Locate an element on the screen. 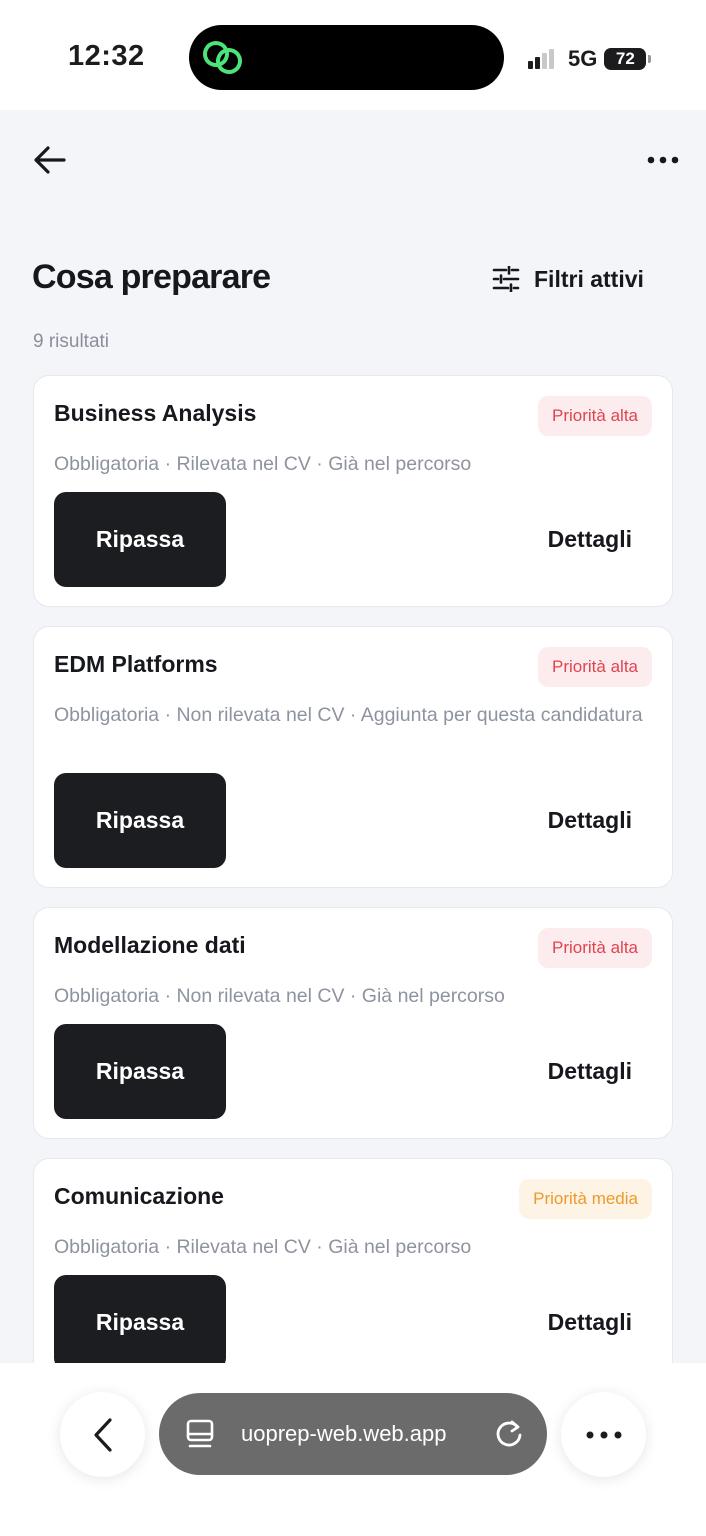 Image resolution: width=706 pixels, height=1536 pixels. chevron-left-icon is located at coordinates (102, 1434).